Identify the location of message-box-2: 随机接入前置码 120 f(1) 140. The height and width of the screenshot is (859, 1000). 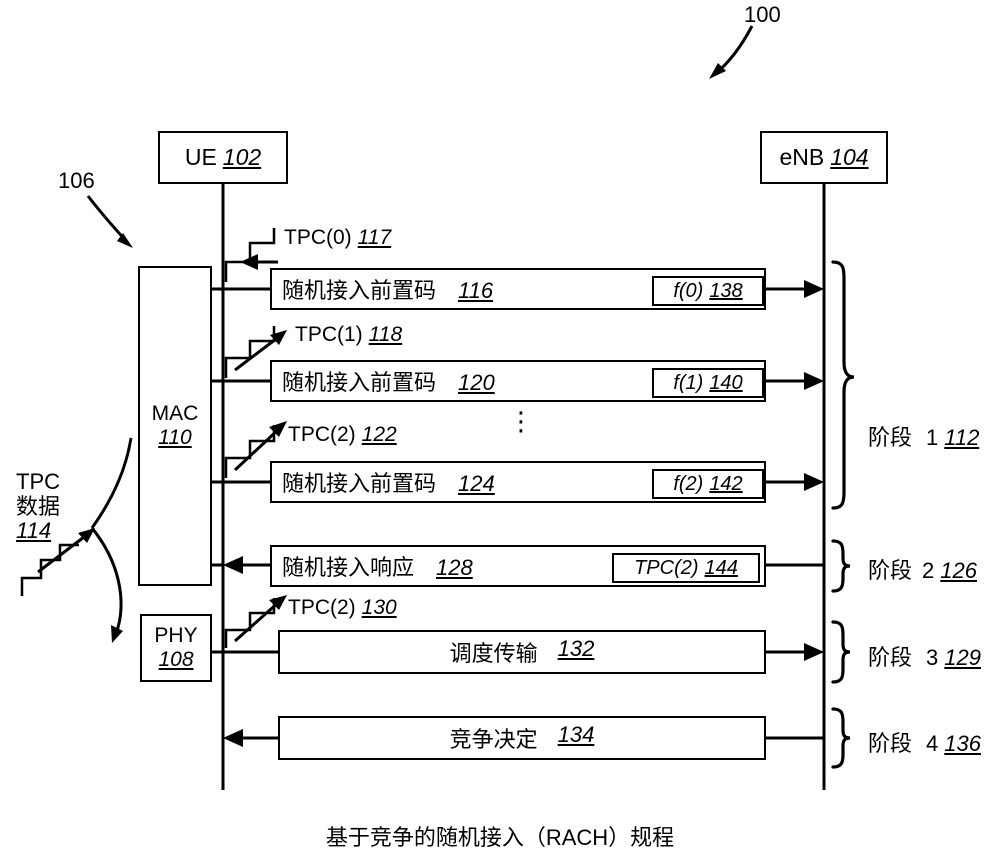
(518, 381).